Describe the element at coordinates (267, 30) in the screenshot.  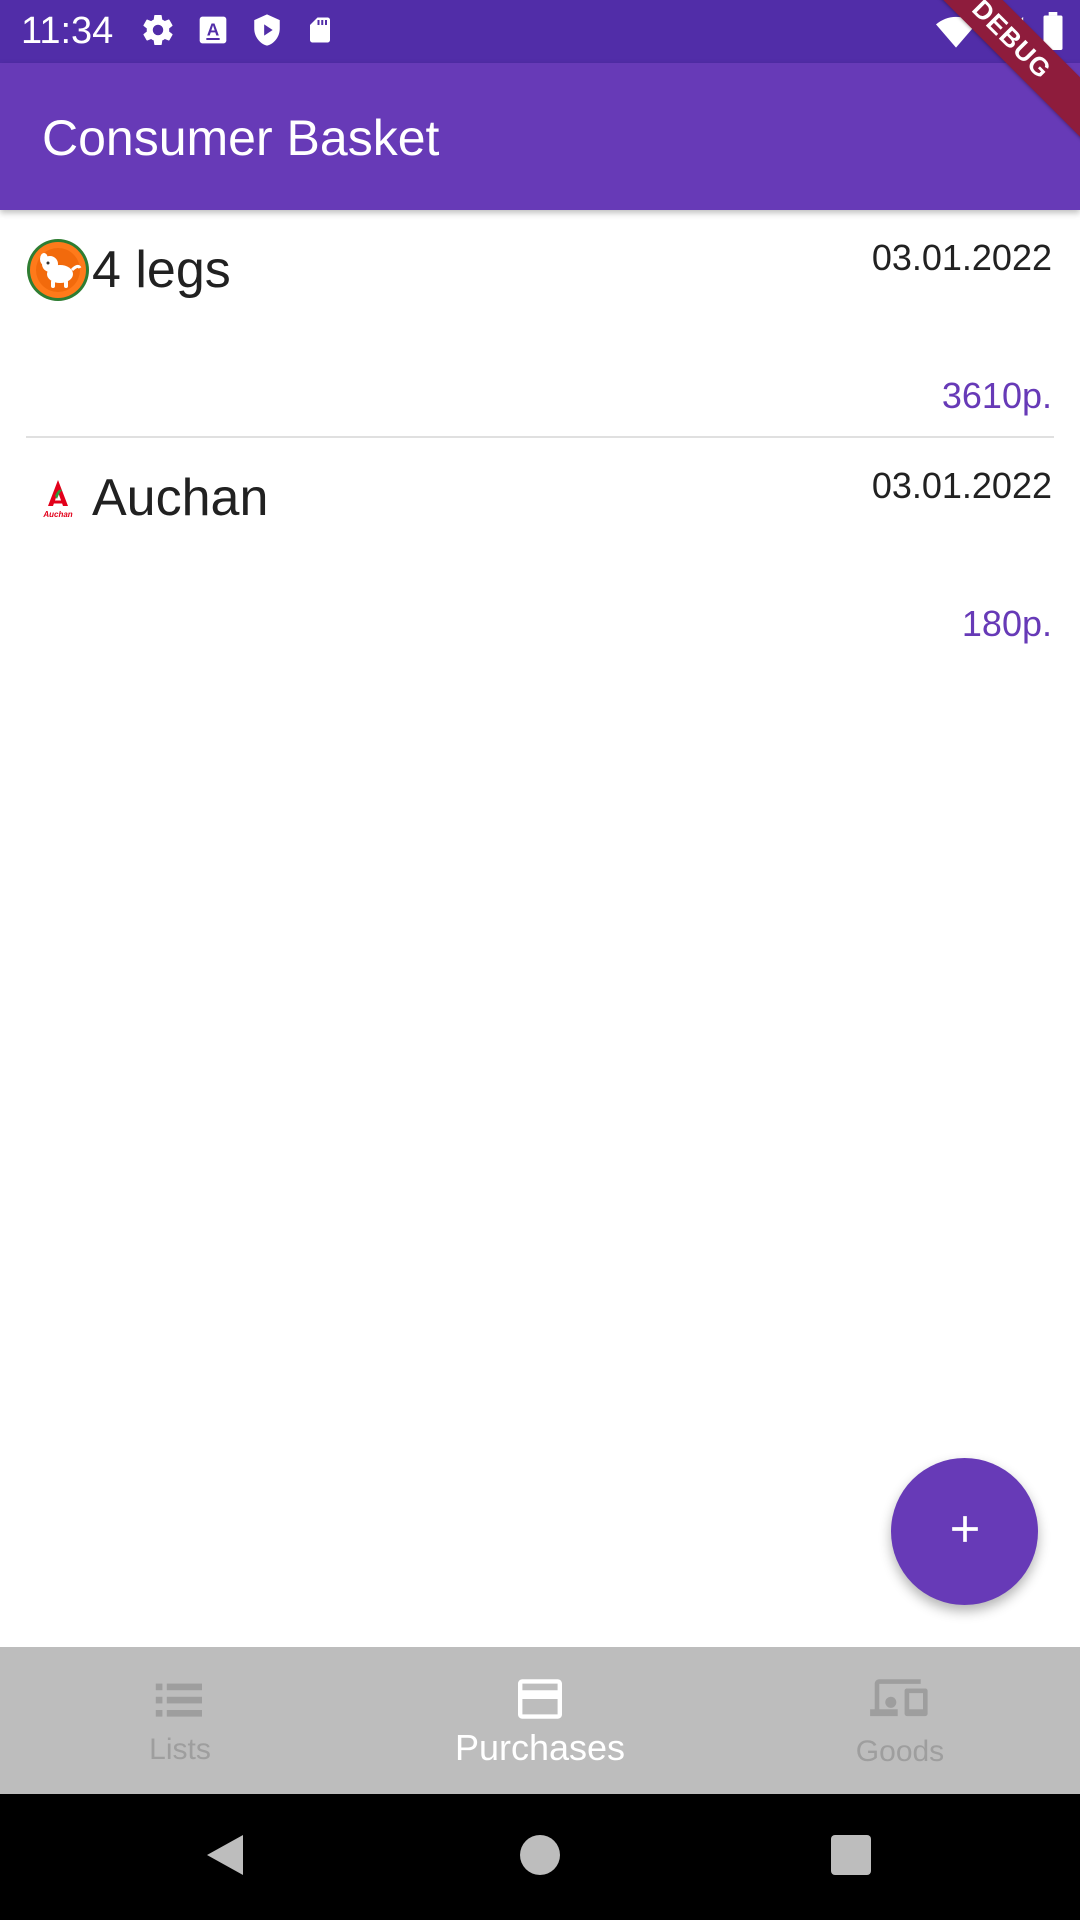
I see `shield-play-icon` at that location.